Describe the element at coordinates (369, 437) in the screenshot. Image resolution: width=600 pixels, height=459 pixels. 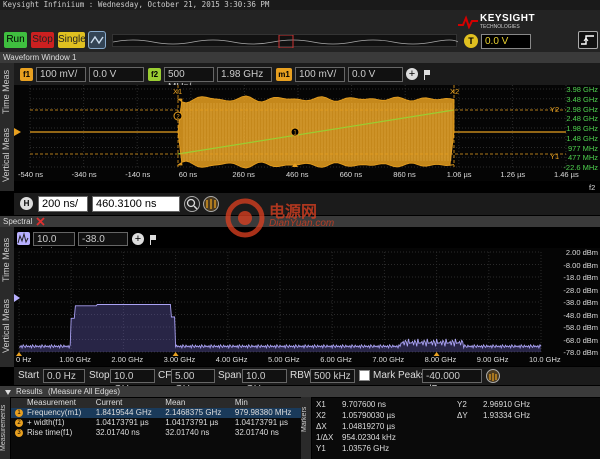
I see `marker-readout-value: 954.02304 kHz` at that location.